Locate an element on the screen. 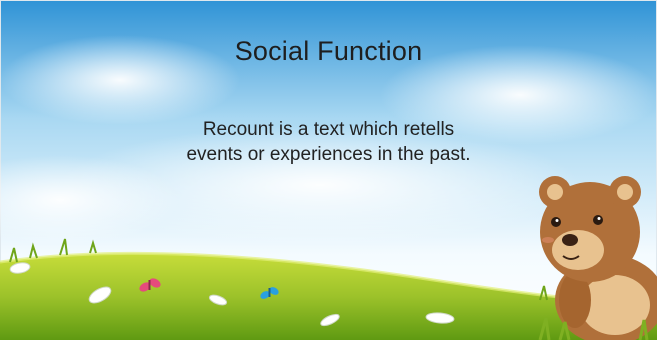 Image resolution: width=657 pixels, height=340 pixels. slide-title: Social Function is located at coordinates (328, 51).